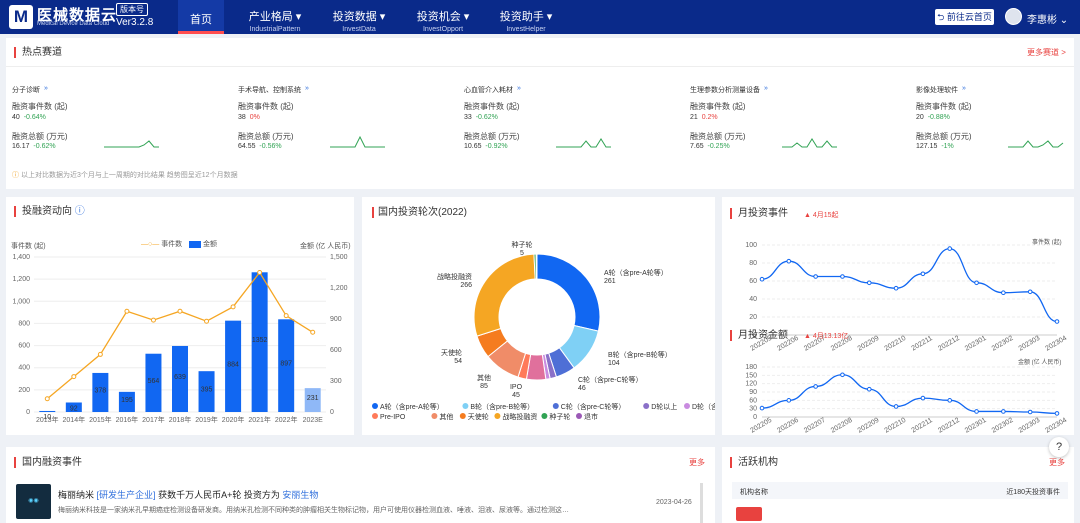 This screenshot has height=523, width=1080. I want to click on nav-label: 产业格局 ▾, so click(275, 17).